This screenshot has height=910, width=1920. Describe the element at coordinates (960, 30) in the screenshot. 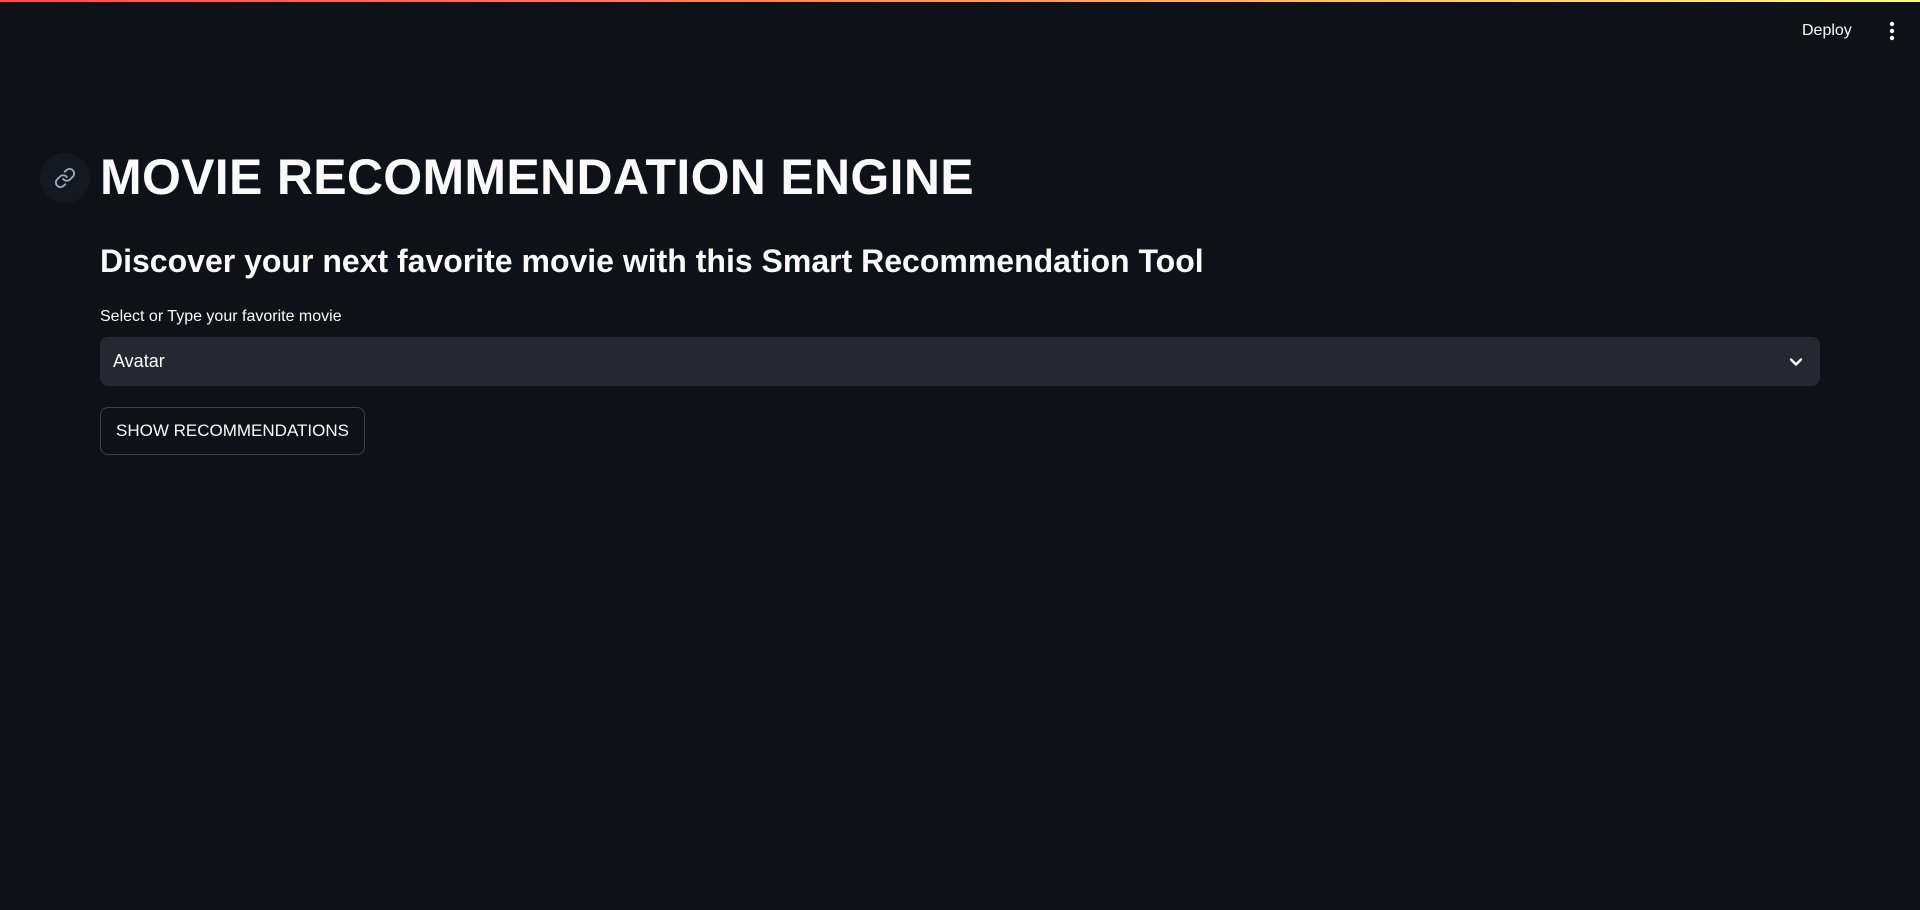

I see `app-header: Deploy` at that location.